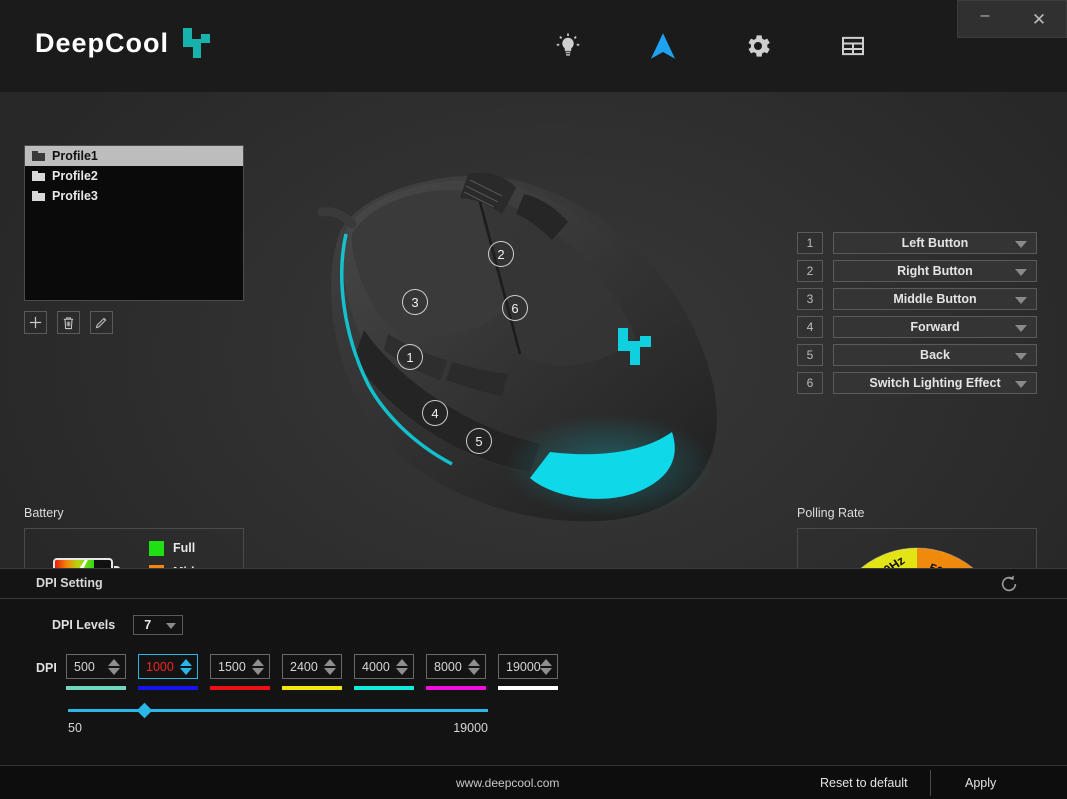 This screenshot has height=799, width=1067. I want to click on assignment-value: Back, so click(935, 355).